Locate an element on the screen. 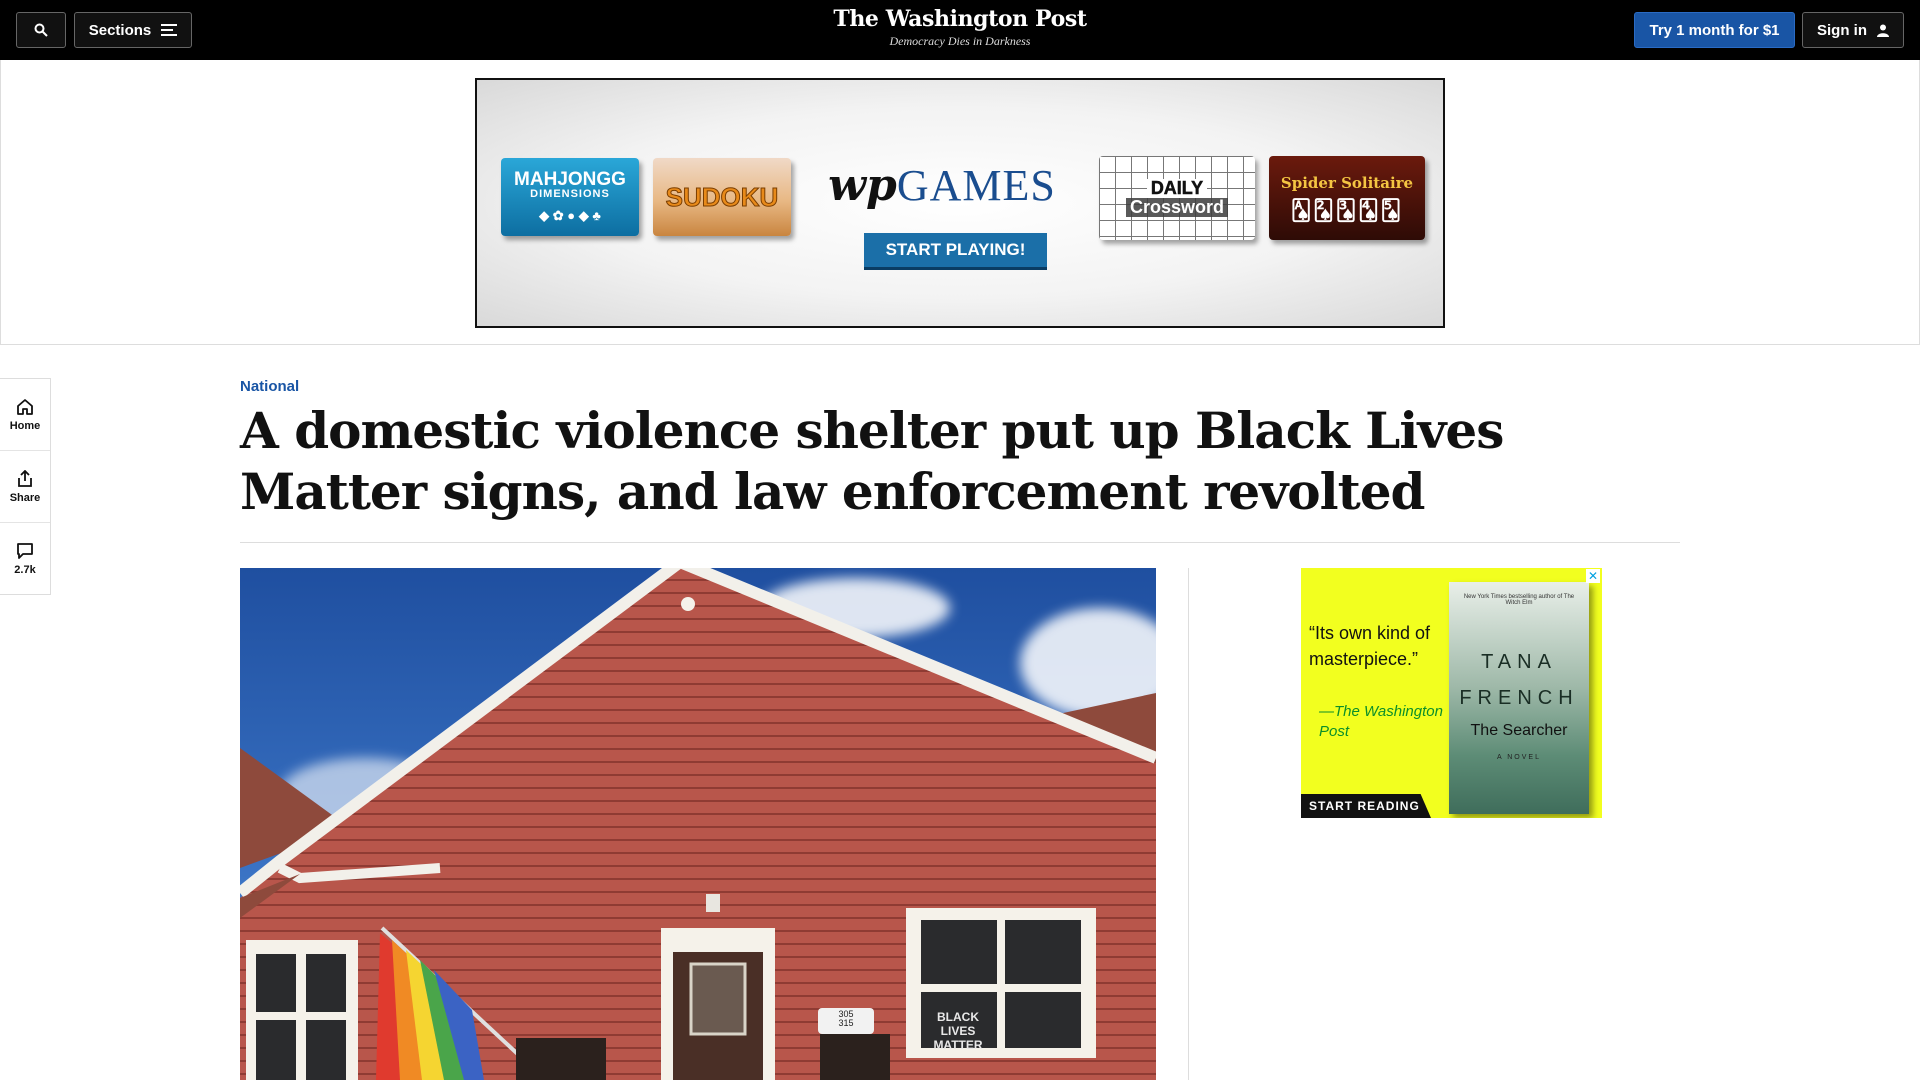  crossword-label: Crossword is located at coordinates (1177, 207).